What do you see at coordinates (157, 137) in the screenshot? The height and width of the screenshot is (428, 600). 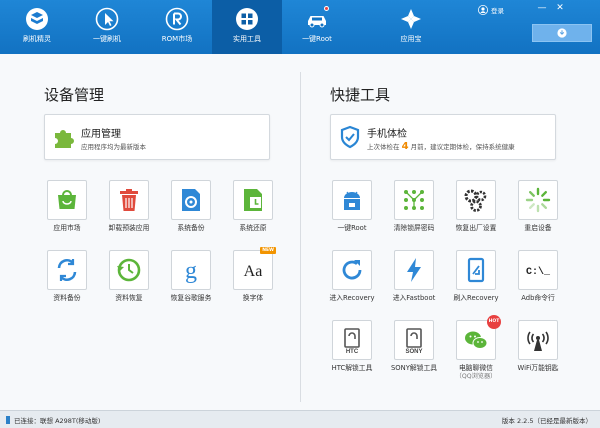 I see `app-management-card: 应用管理 应用程序均为最新版本` at bounding box center [157, 137].